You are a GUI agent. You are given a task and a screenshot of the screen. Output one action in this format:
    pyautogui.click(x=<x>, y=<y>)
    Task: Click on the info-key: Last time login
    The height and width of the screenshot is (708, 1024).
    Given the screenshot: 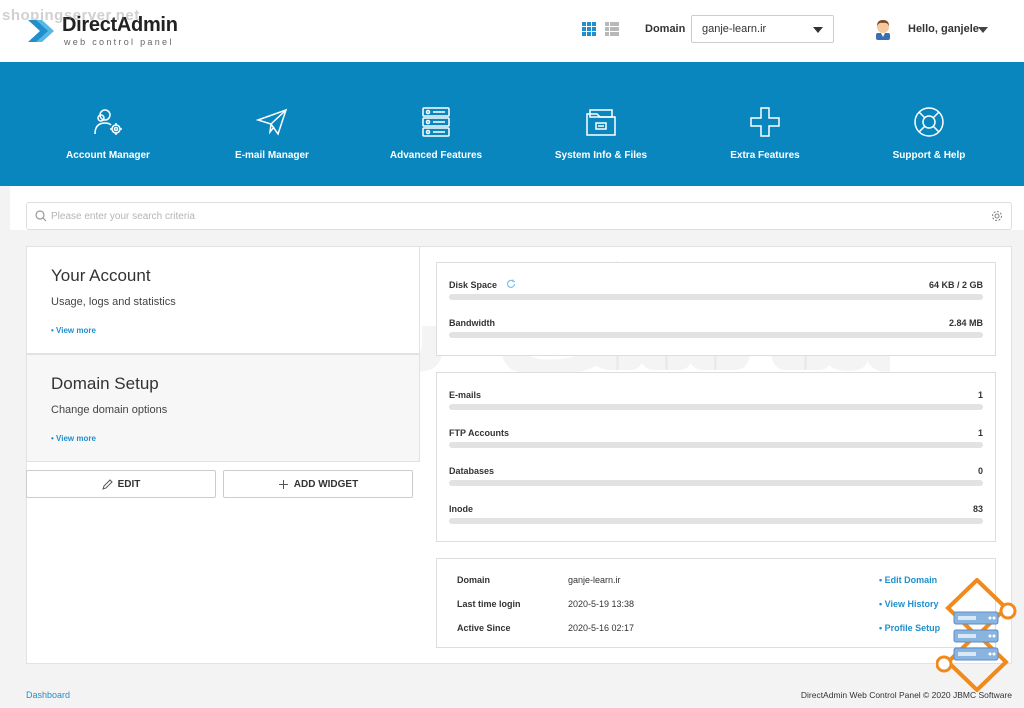 What is the action you would take?
    pyautogui.click(x=489, y=604)
    